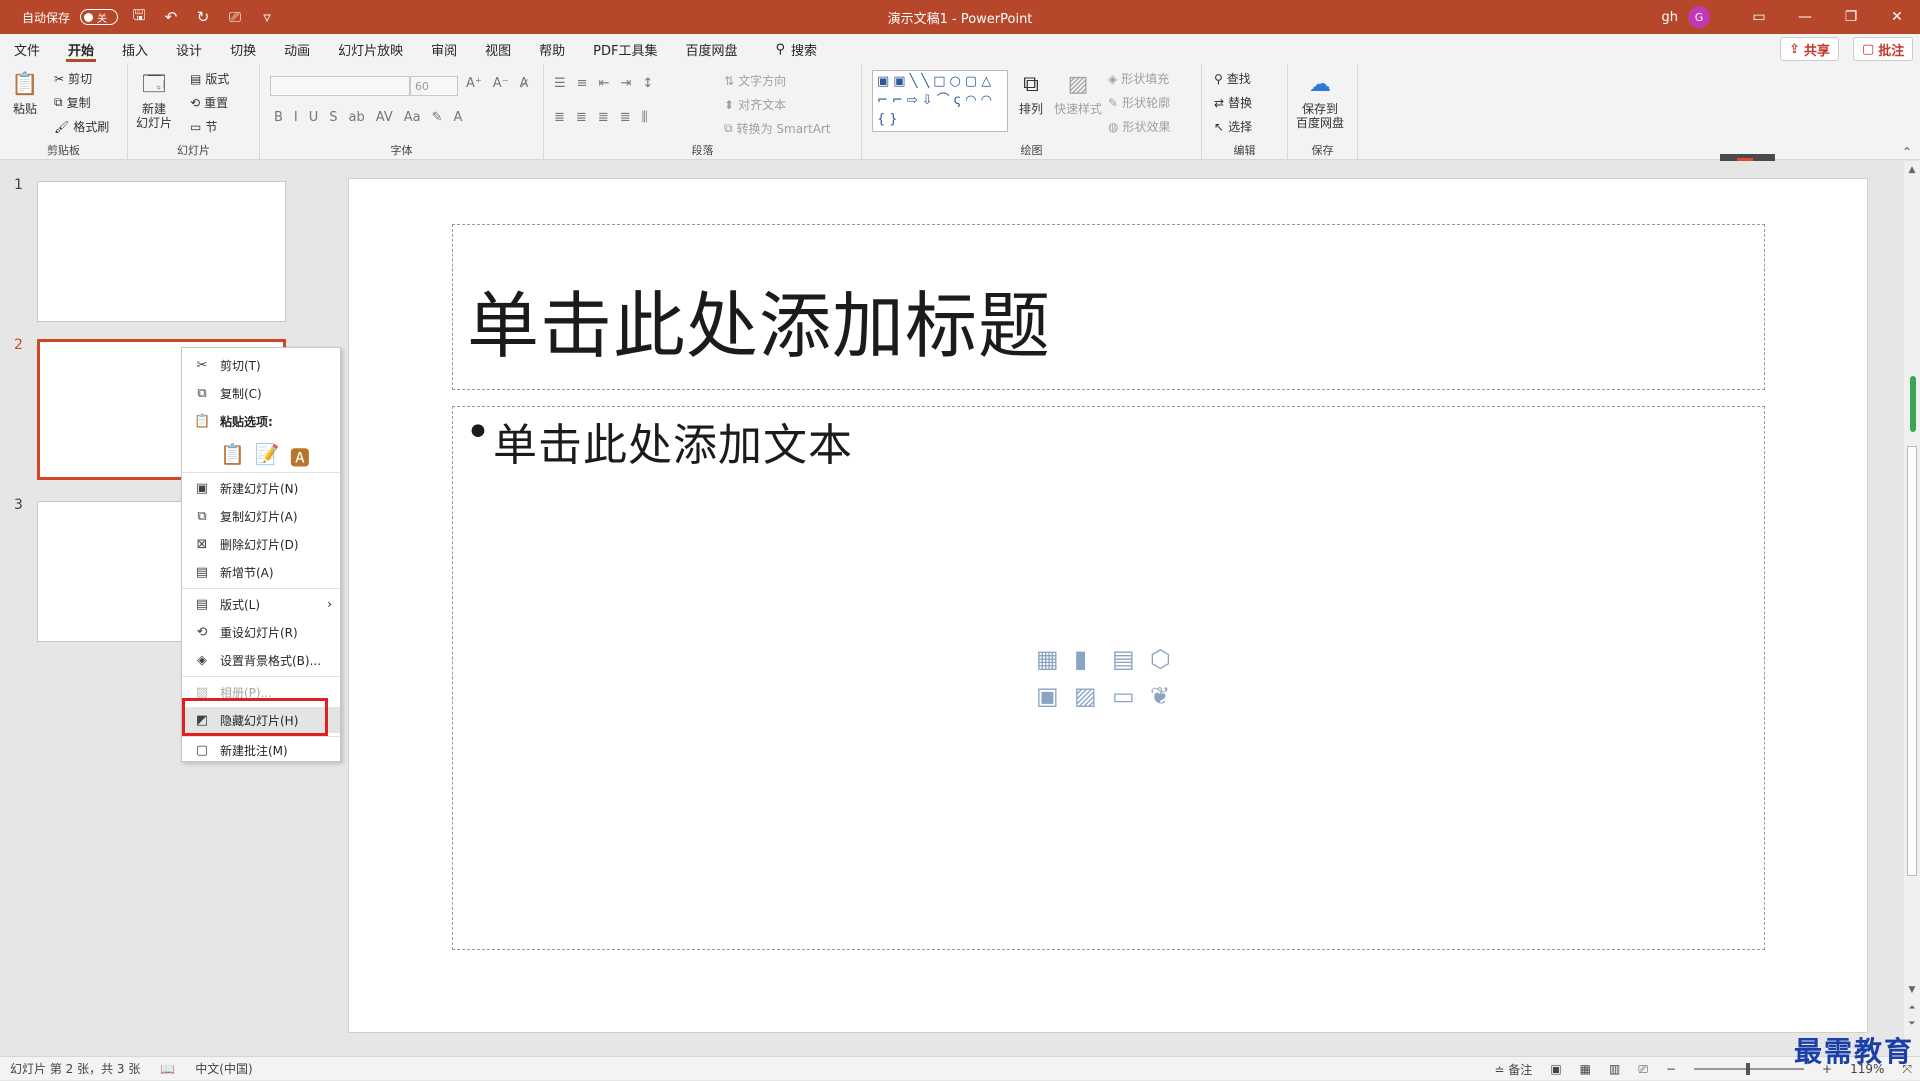  What do you see at coordinates (261, 750) in the screenshot?
I see `menu-item-new-comment: ▢ 新建批注(M)` at bounding box center [261, 750].